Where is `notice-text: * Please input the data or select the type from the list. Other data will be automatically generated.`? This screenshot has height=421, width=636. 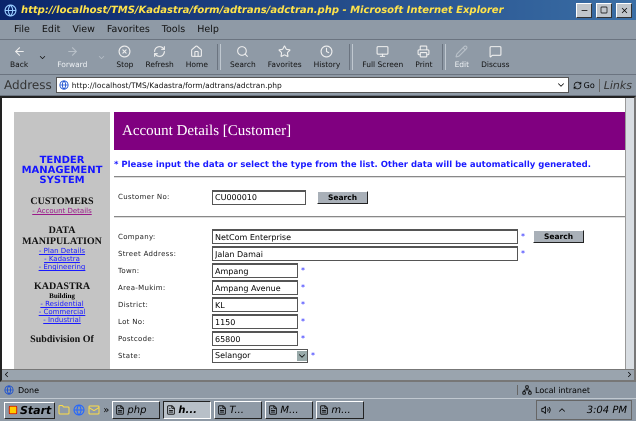
notice-text: * Please input the data or select the type from the list. Other data will be automatically generated. is located at coordinates (353, 165).